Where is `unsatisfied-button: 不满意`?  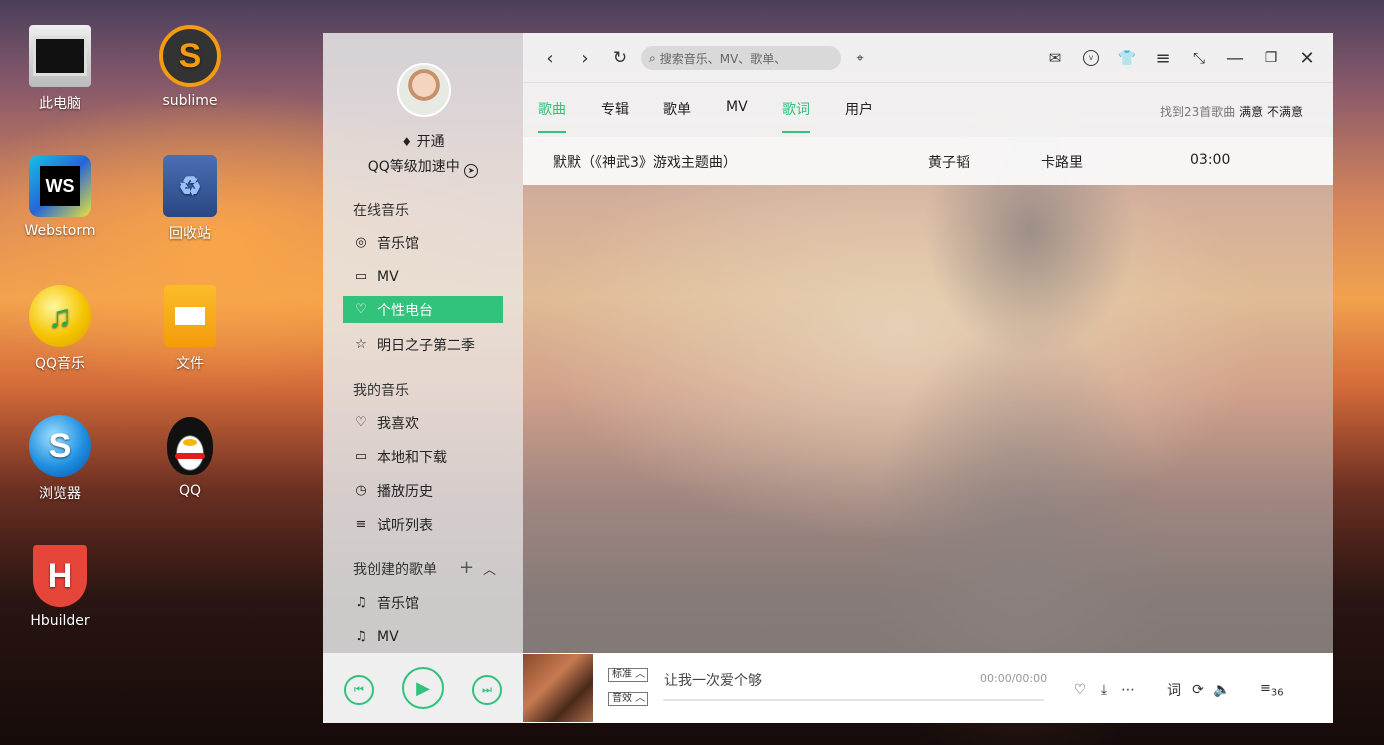 unsatisfied-button: 不满意 is located at coordinates (1285, 112).